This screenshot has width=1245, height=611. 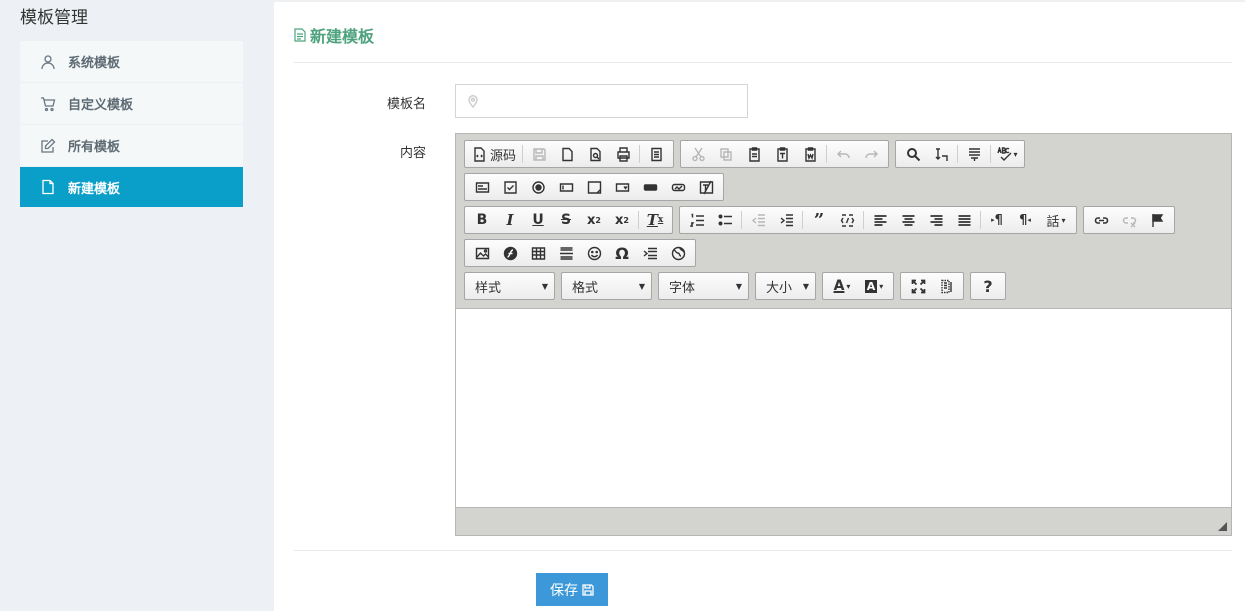 I want to click on style-combo-label: 样式, so click(x=488, y=288).